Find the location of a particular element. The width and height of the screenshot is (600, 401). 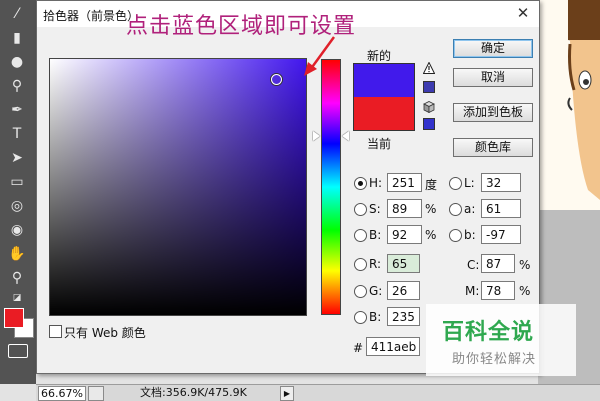

new-color-label: 新的 is located at coordinates (379, 56).